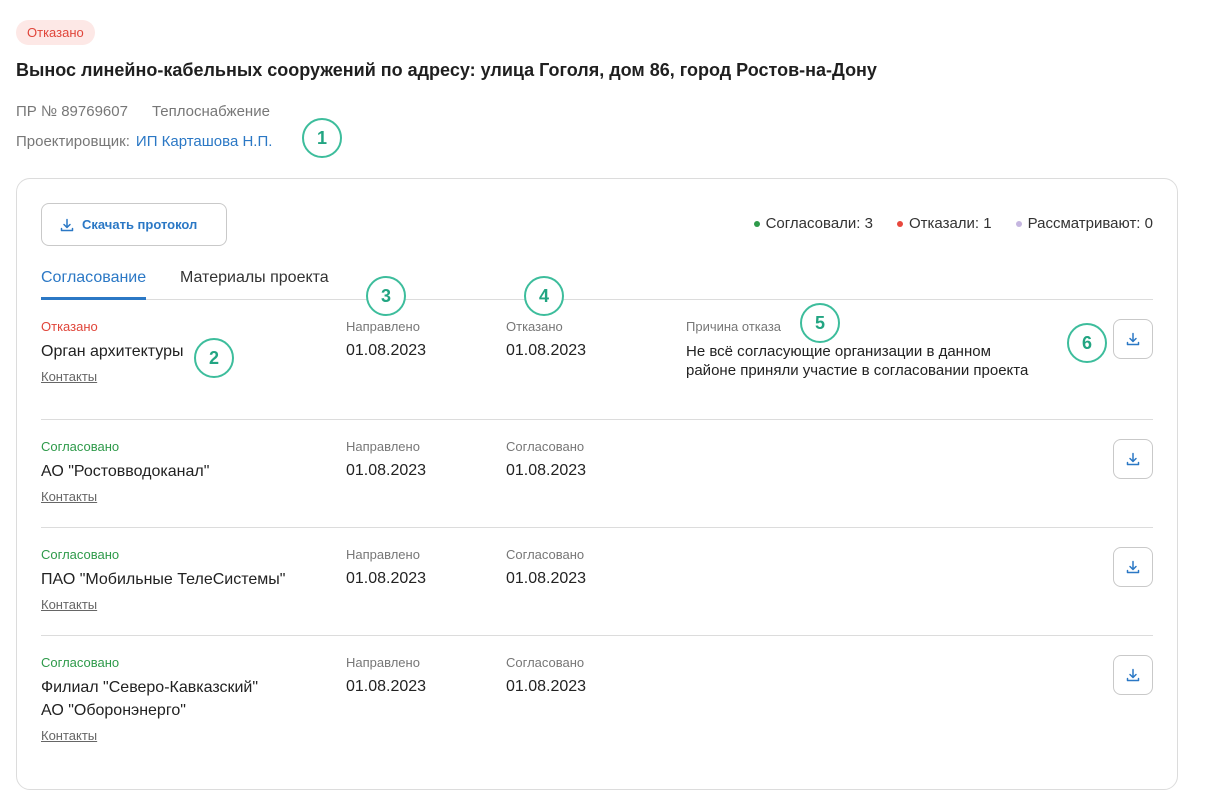 The width and height of the screenshot is (1206, 807). What do you see at coordinates (734, 326) in the screenshot?
I see `reason-label: Причина отказа` at bounding box center [734, 326].